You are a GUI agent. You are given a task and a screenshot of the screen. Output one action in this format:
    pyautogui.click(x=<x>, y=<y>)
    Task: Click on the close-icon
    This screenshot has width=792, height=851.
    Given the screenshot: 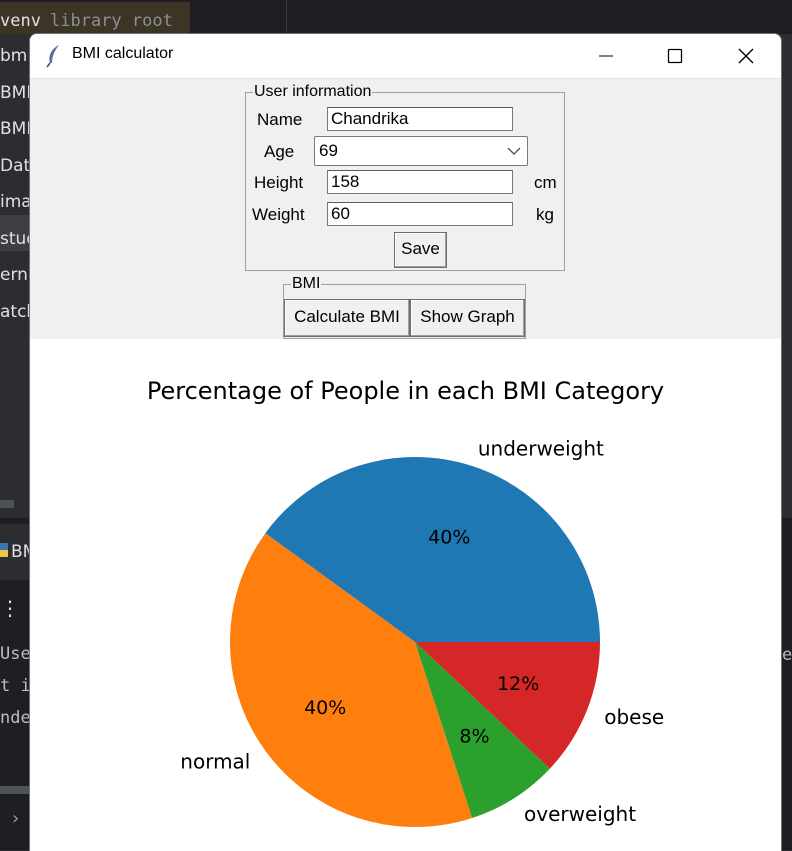 What is the action you would take?
    pyautogui.click(x=746, y=56)
    